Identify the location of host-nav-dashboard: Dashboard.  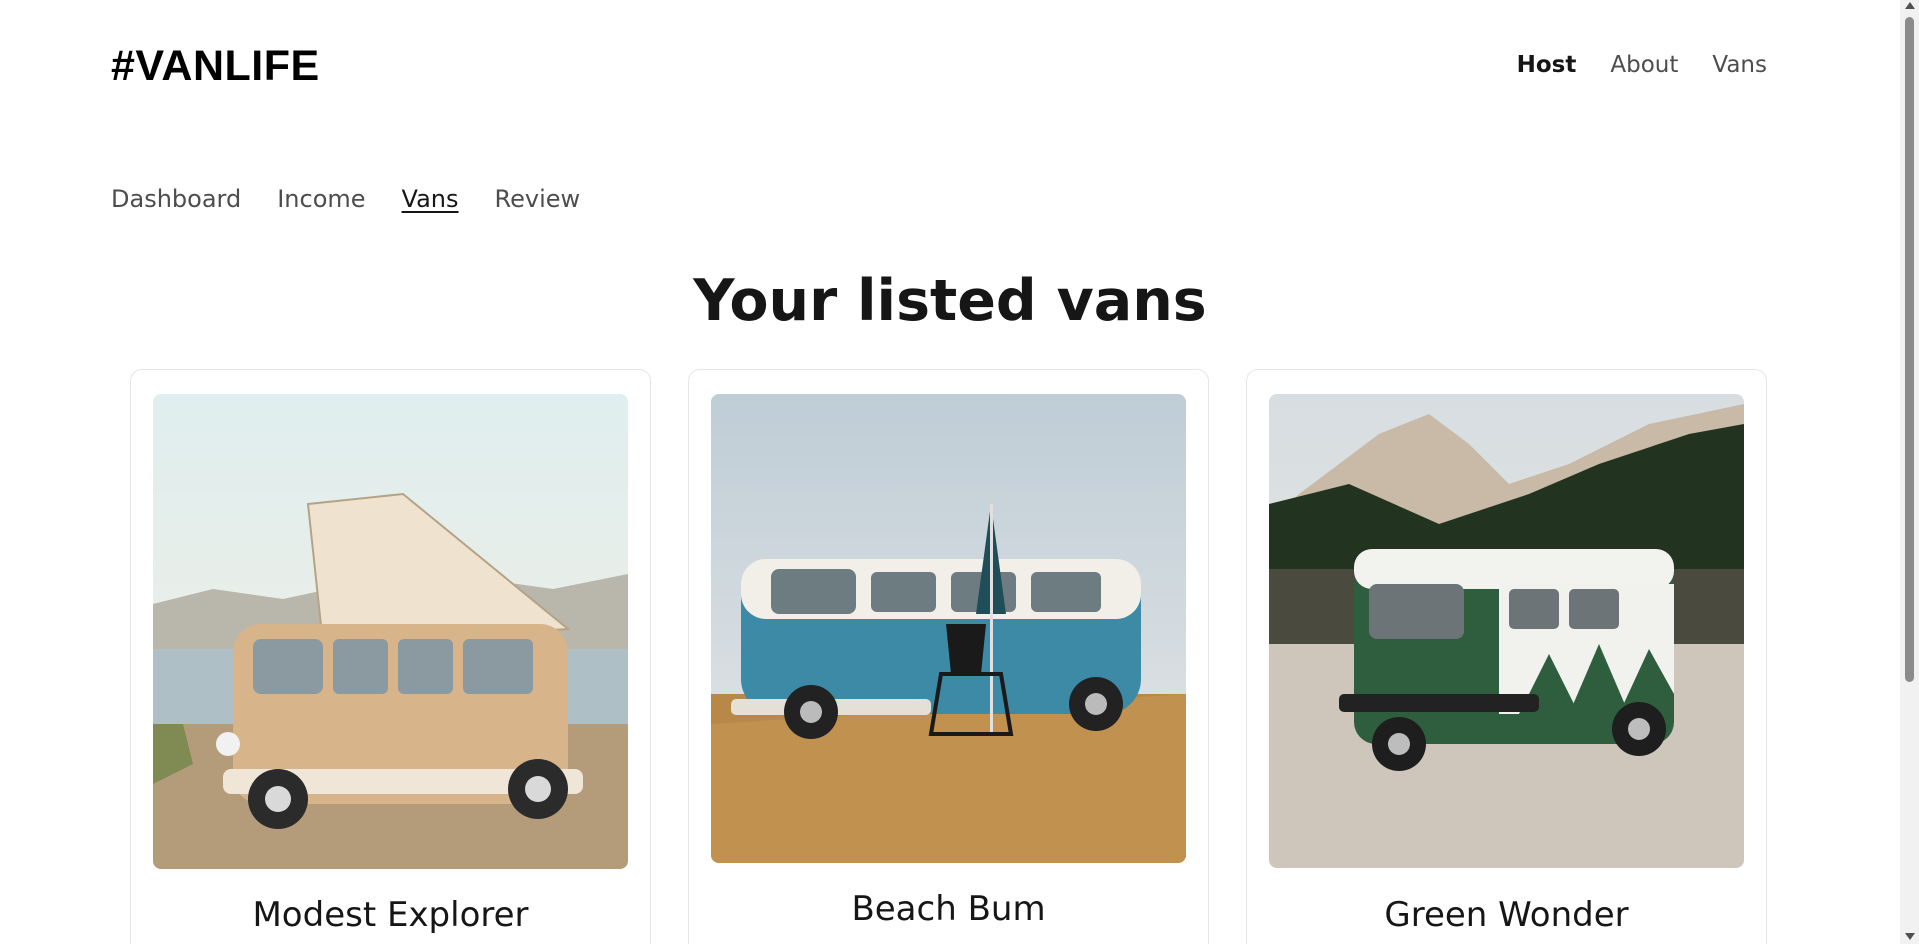
(176, 199).